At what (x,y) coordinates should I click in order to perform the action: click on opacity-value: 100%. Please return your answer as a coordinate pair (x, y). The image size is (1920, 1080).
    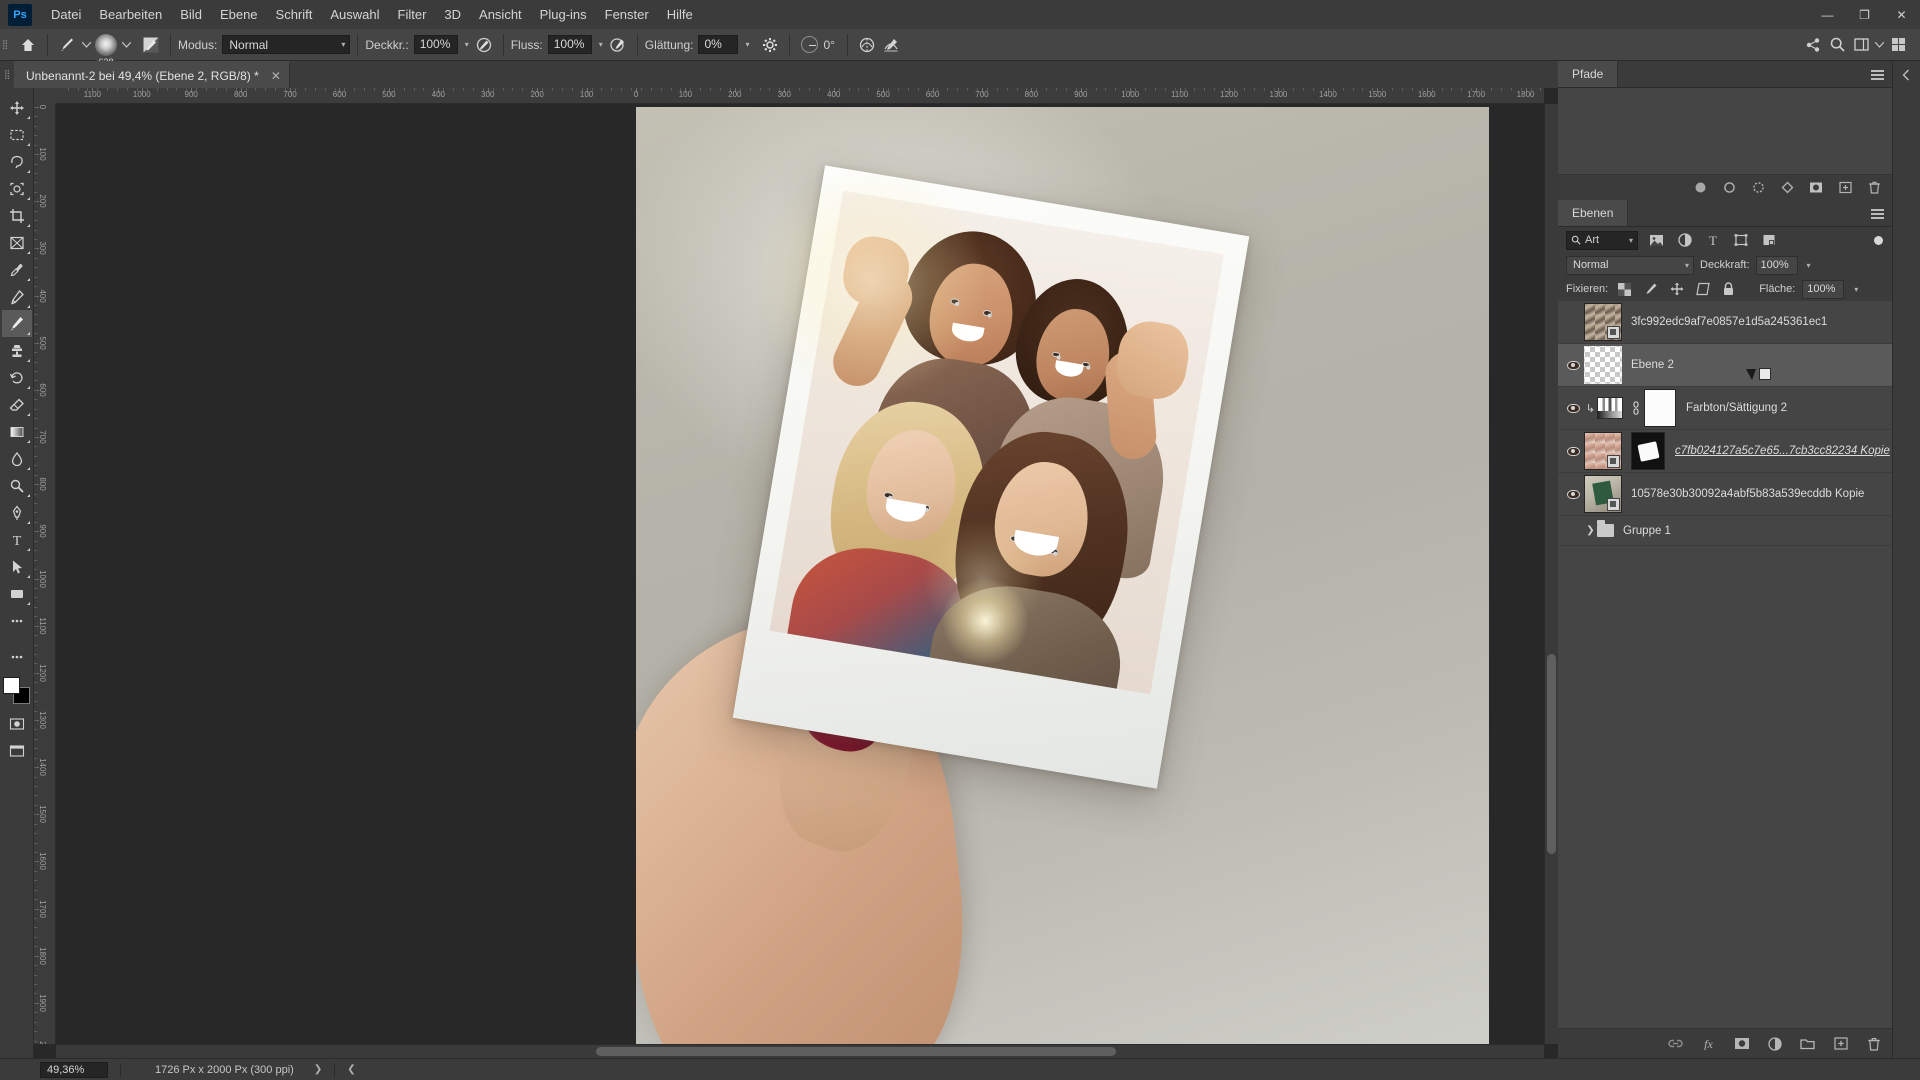
    Looking at the image, I should click on (435, 44).